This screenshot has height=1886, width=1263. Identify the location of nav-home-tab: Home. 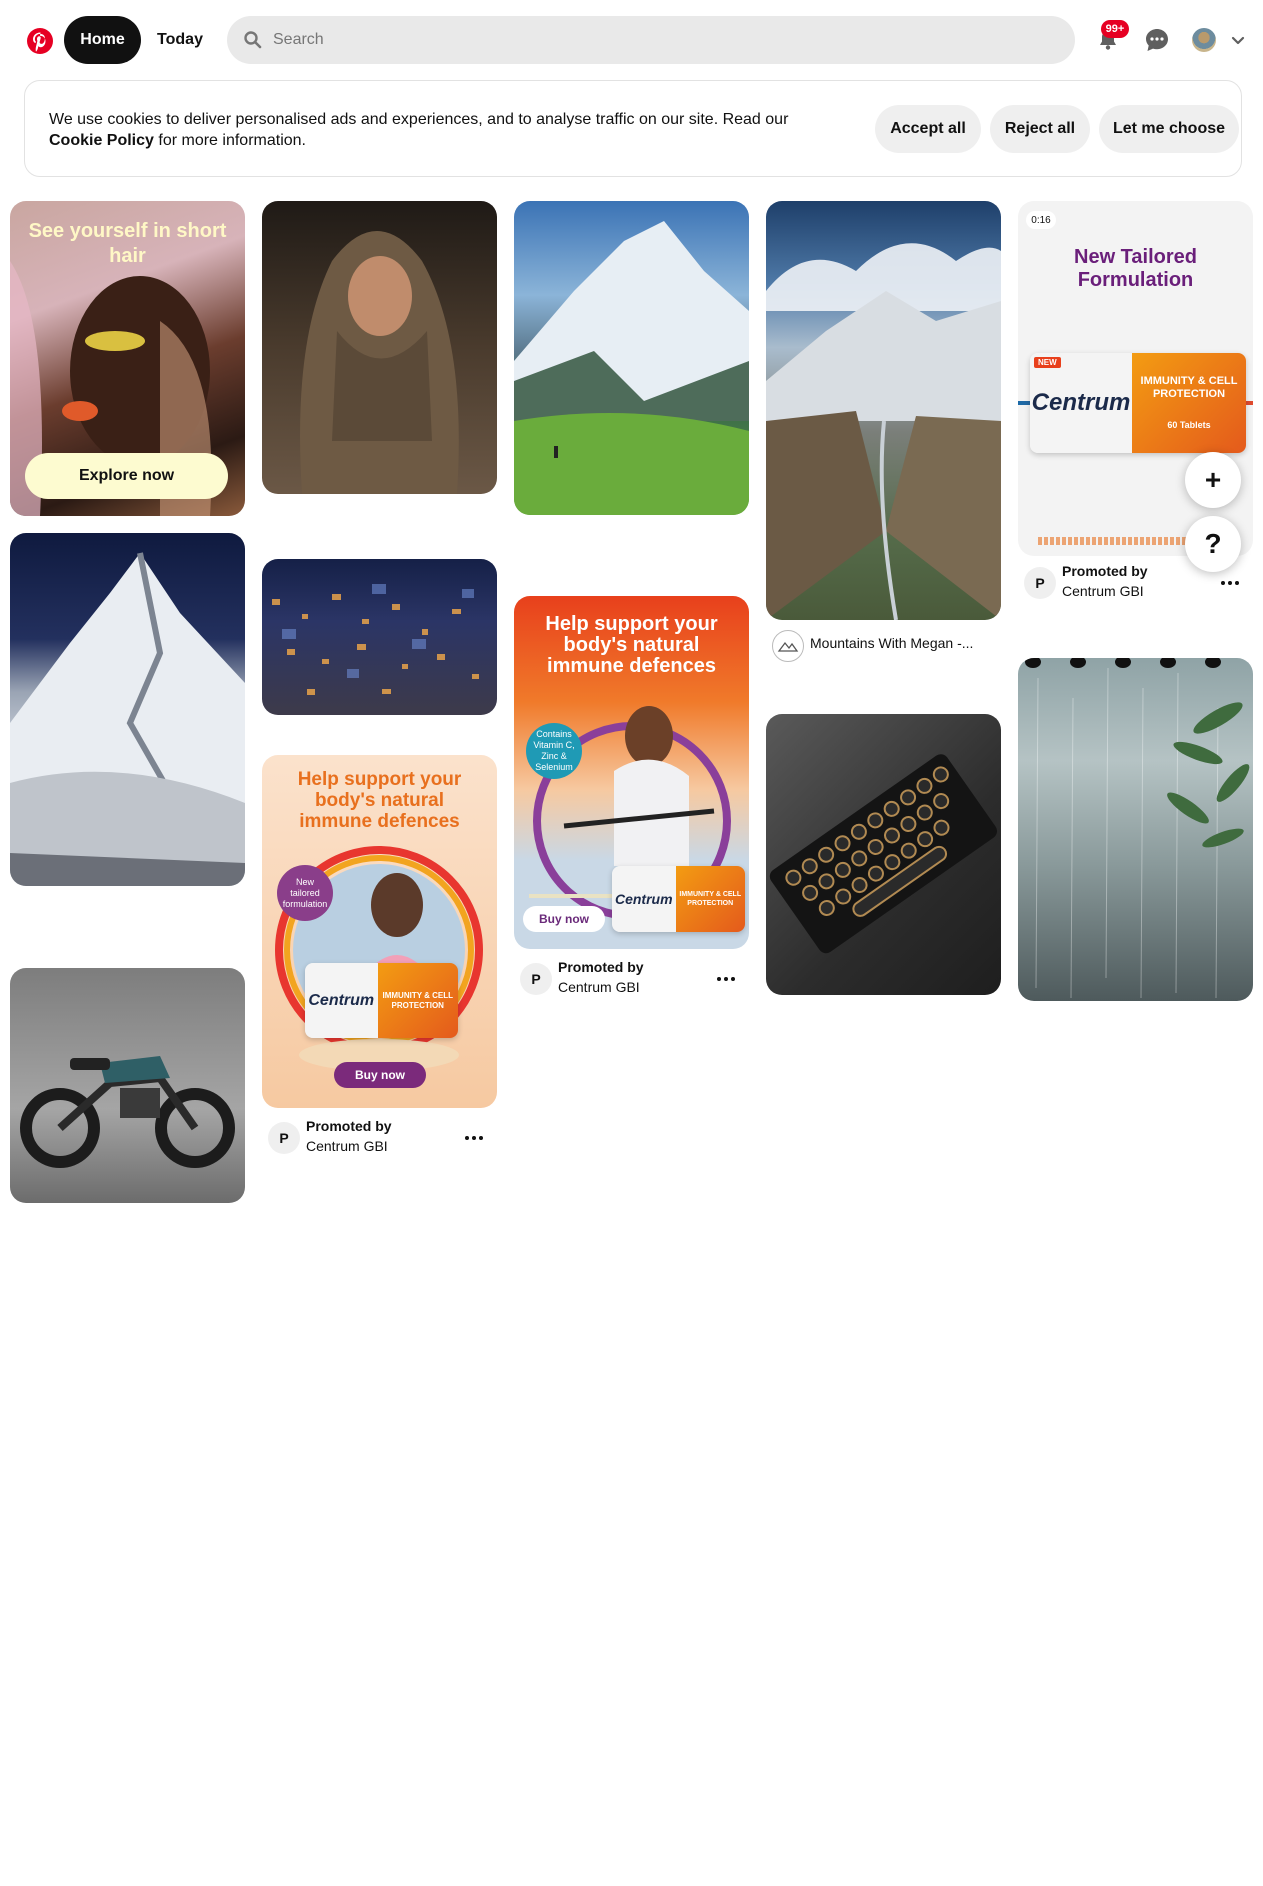
(102, 40).